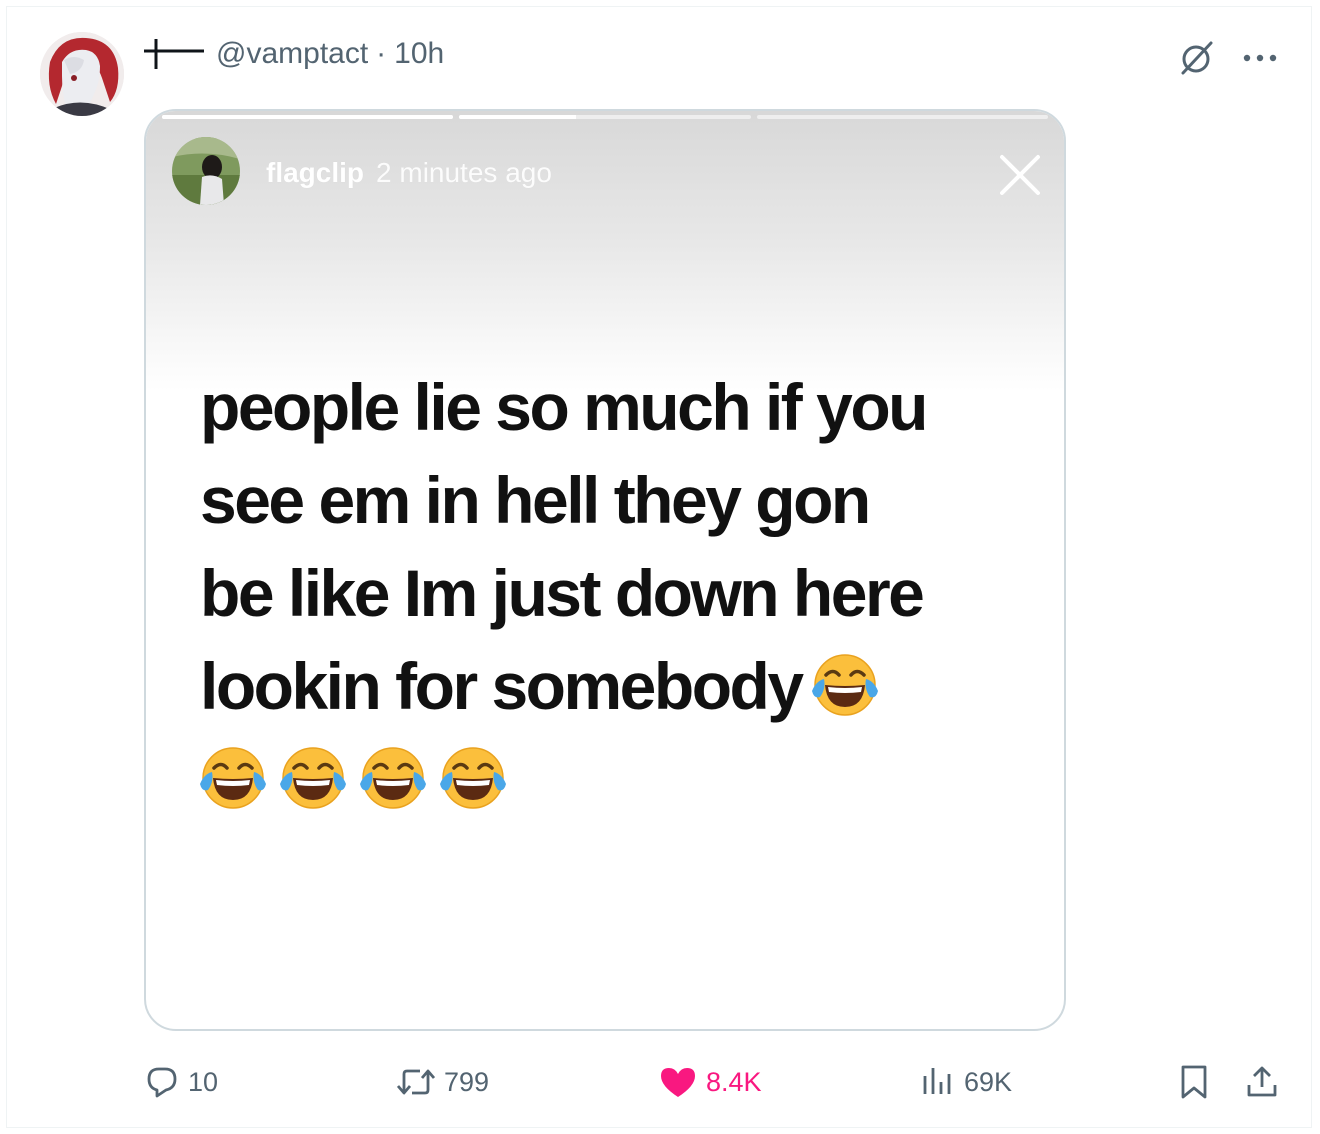  I want to click on story-user: flagclip 2 minutes ago, so click(409, 173).